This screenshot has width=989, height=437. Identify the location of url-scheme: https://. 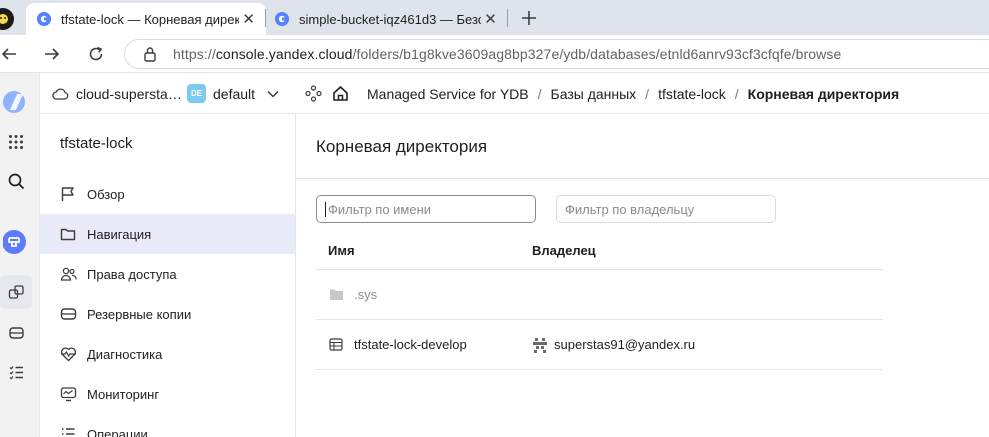
(194, 54).